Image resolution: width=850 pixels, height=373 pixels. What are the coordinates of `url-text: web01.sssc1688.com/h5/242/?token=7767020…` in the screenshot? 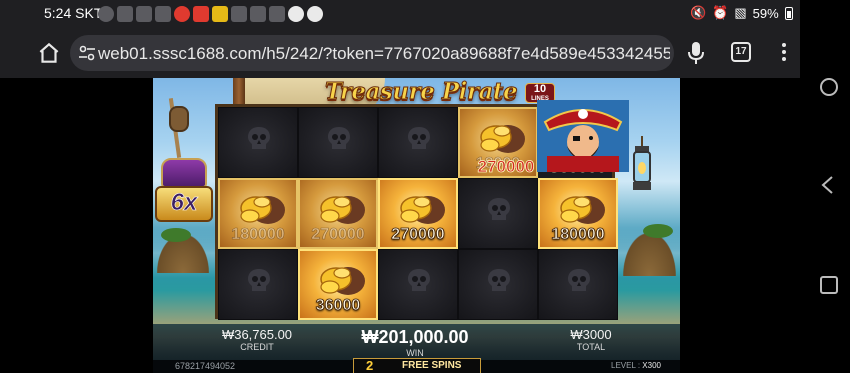 It's located at (384, 54).